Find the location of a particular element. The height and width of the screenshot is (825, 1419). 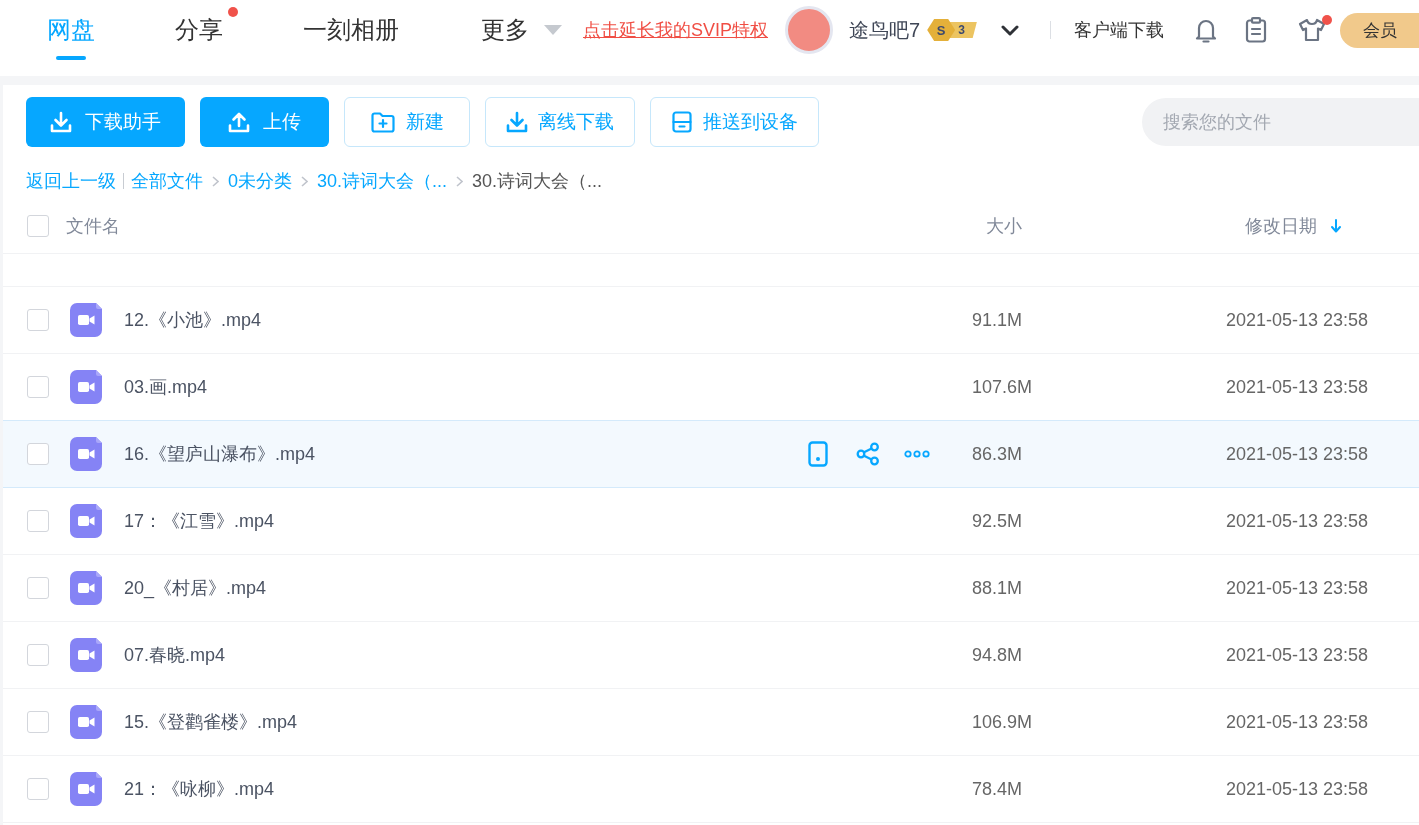

file-row: 15.《登鹳雀楼》.mp4 106.9M 2021-05-13 23:58 is located at coordinates (711, 722).